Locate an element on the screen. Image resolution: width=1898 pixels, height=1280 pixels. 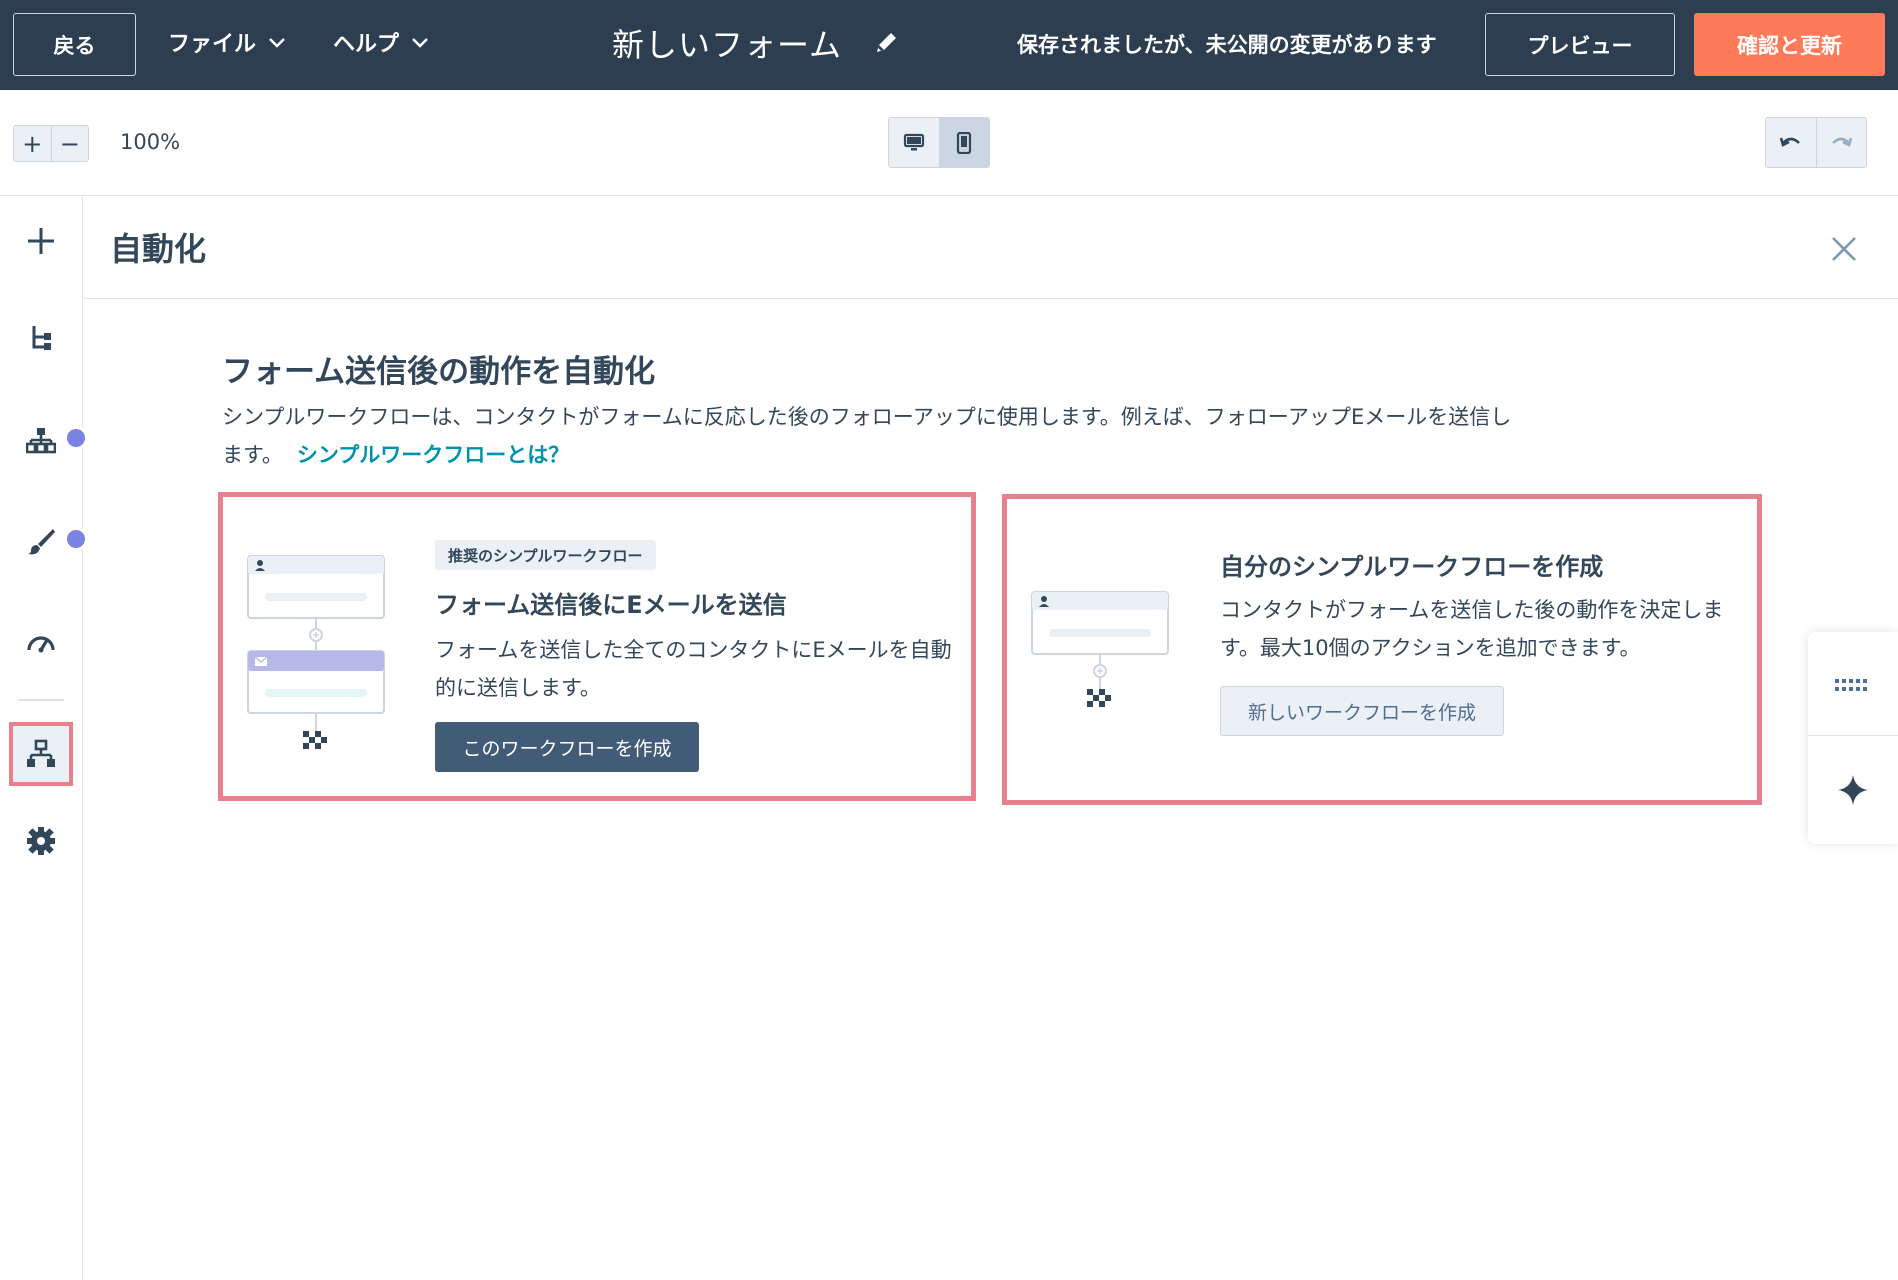
help-menu-label: ヘルプ is located at coordinates (366, 44).